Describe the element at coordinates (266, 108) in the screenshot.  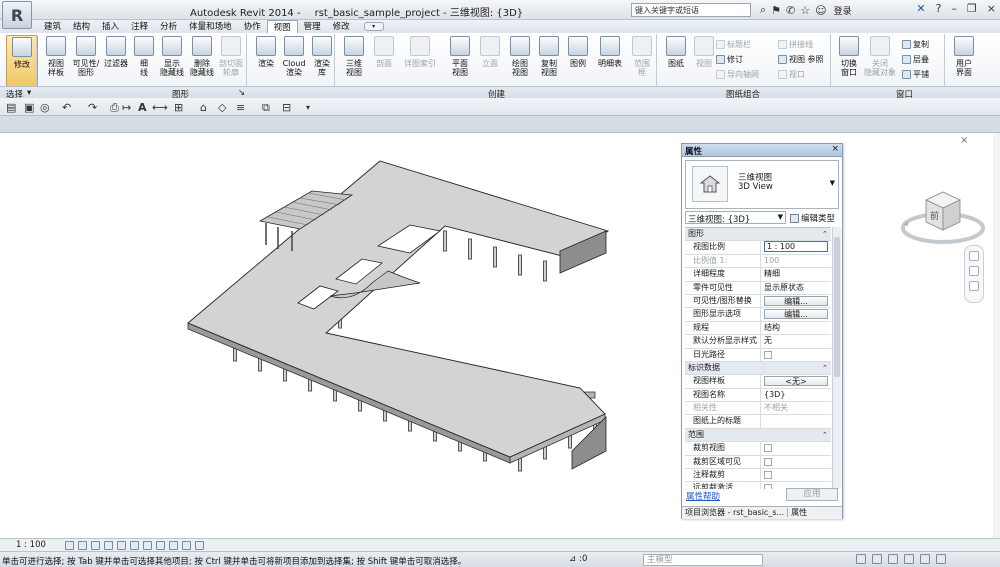
I see `close-windows-icon: ⧉` at that location.